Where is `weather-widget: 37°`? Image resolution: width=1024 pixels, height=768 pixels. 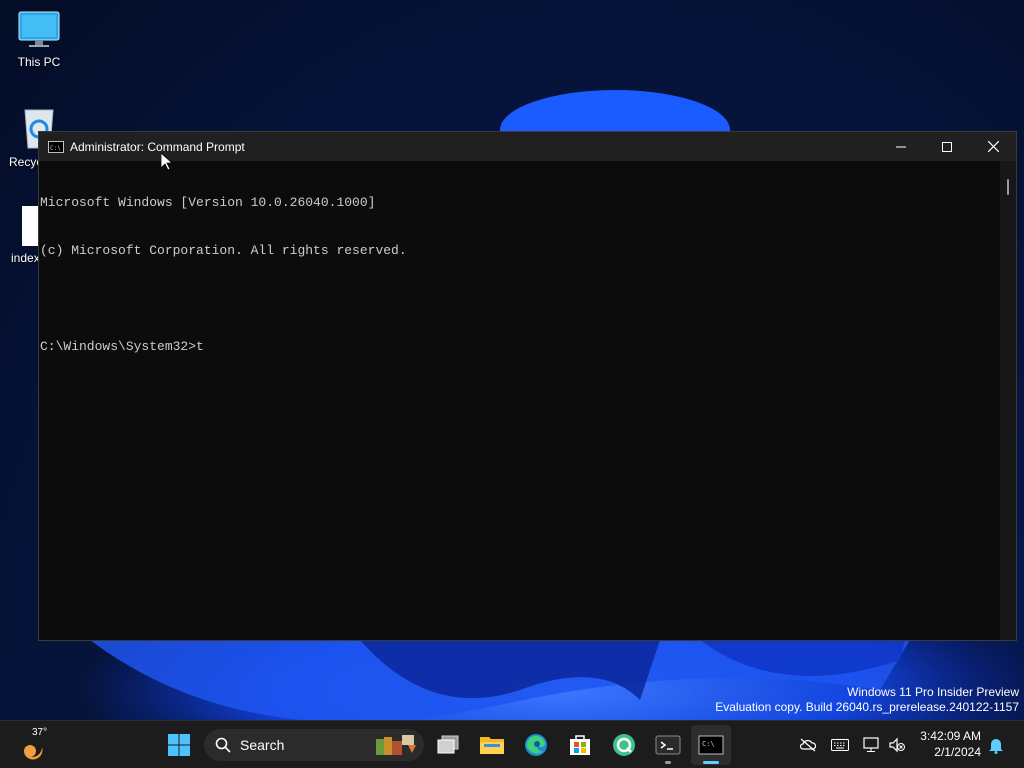
weather-widget: 37° is located at coordinates (38, 745).